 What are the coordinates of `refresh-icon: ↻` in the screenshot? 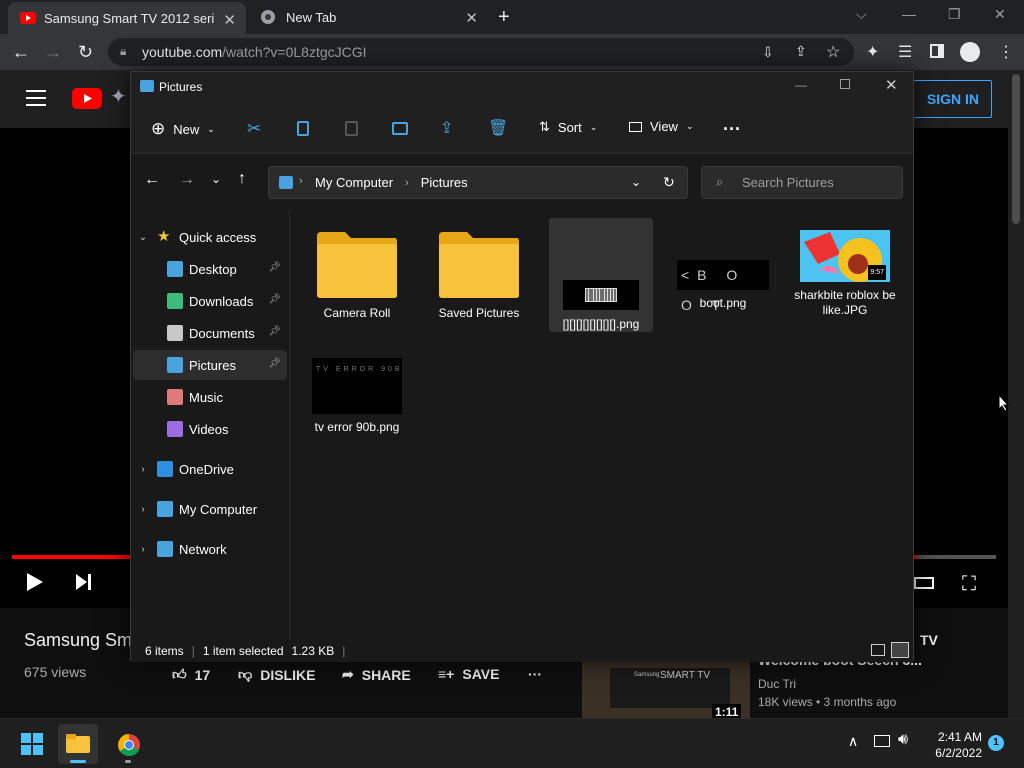 It's located at (669, 182).